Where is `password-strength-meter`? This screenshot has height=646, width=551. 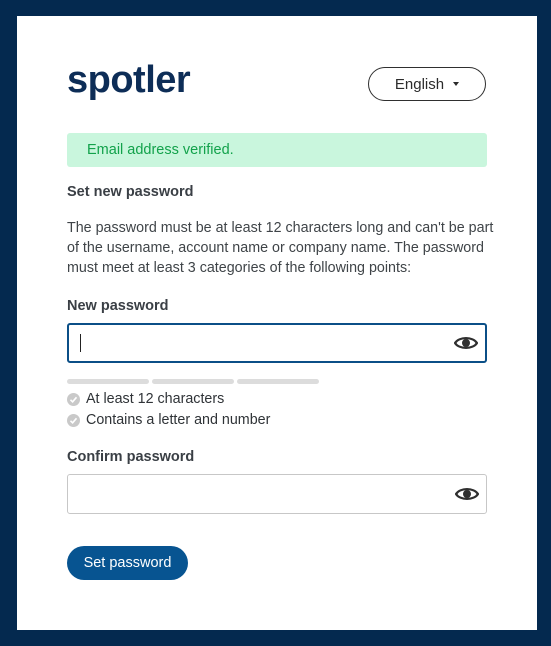
password-strength-meter is located at coordinates (193, 381).